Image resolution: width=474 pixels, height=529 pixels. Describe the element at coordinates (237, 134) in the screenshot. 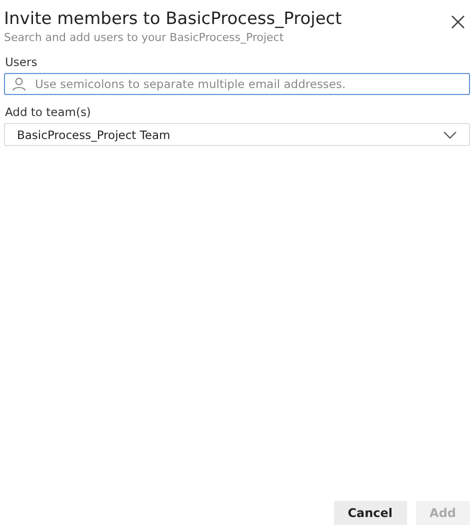

I see `team-dropdown: BasicProcess_Project Team` at that location.